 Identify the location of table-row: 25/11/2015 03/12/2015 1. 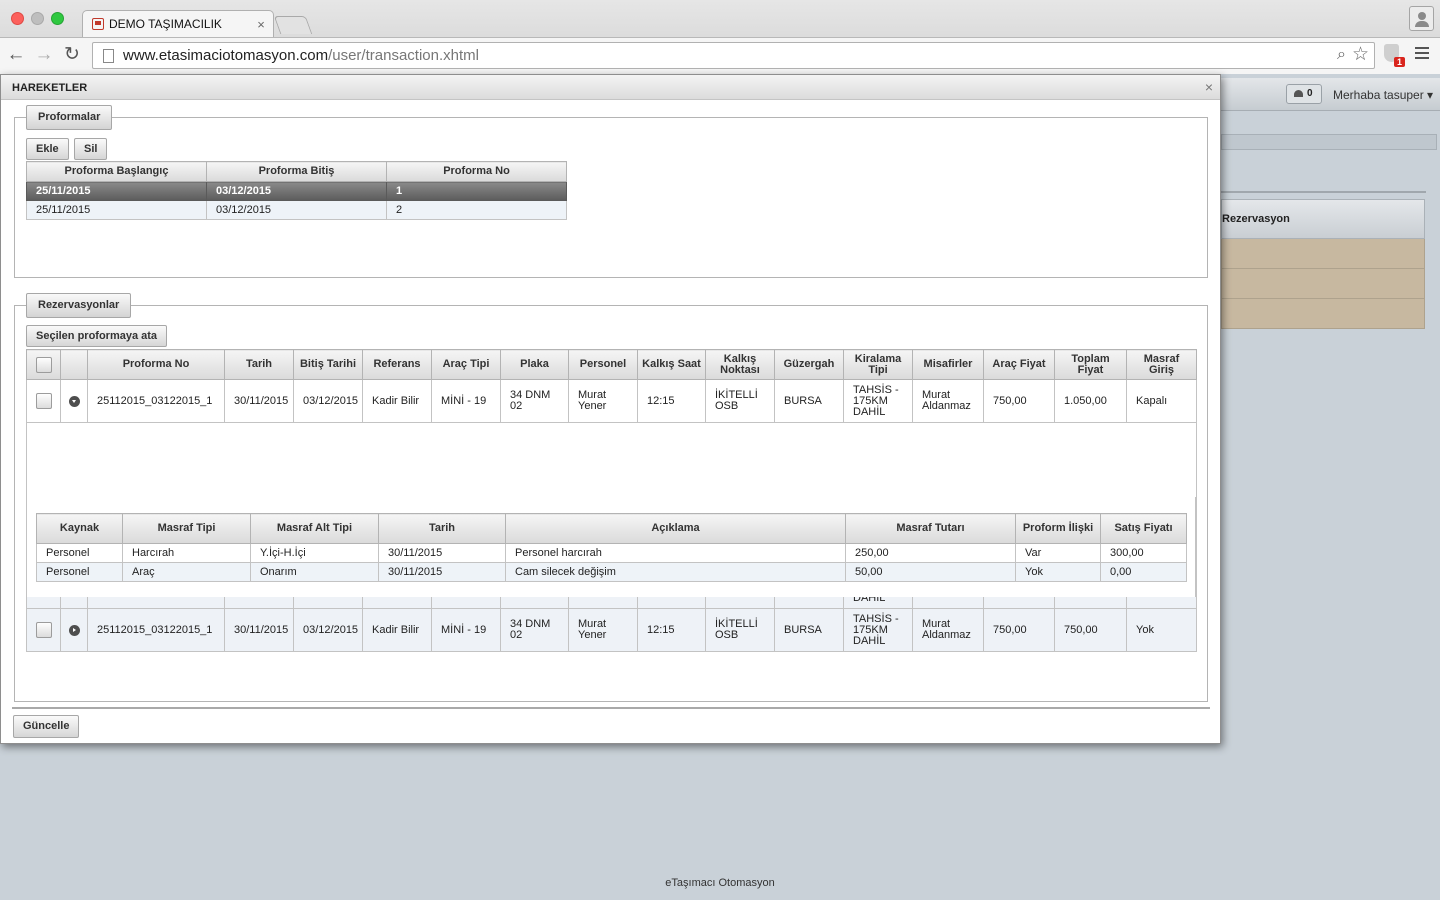
(296, 191).